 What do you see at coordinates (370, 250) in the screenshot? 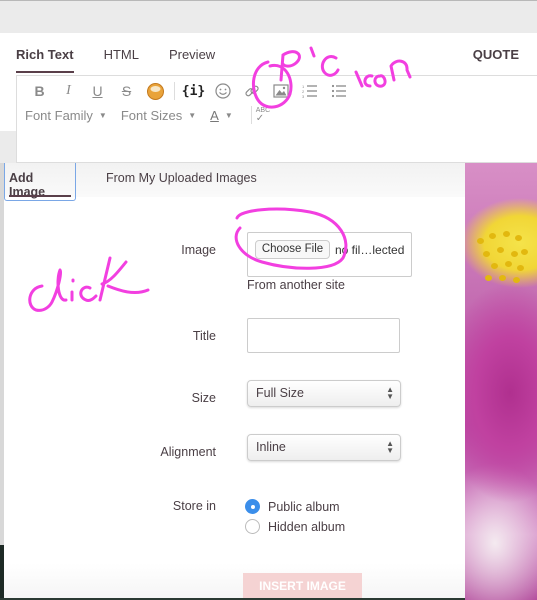
I see `no-file-selected-text: no fil…lected` at bounding box center [370, 250].